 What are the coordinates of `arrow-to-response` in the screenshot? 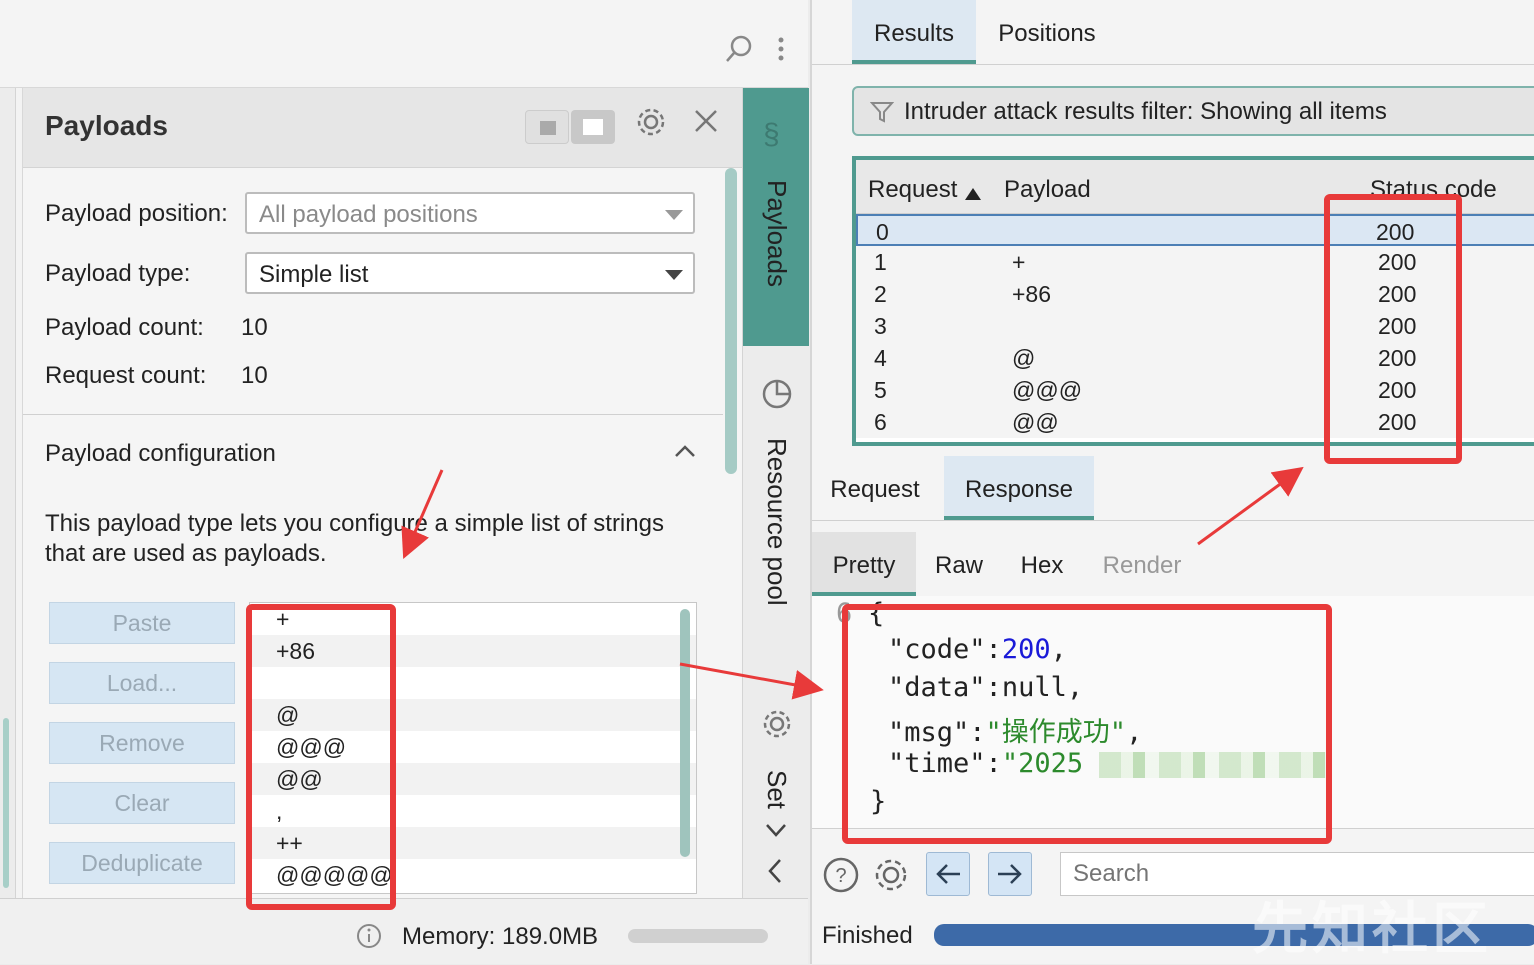 It's located at (751, 681).